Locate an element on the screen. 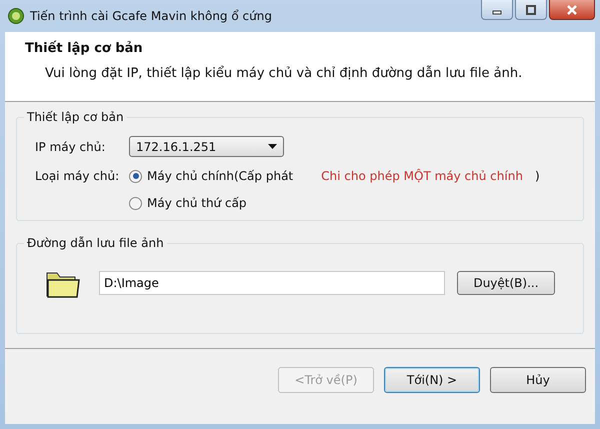  app-icon is located at coordinates (16, 16).